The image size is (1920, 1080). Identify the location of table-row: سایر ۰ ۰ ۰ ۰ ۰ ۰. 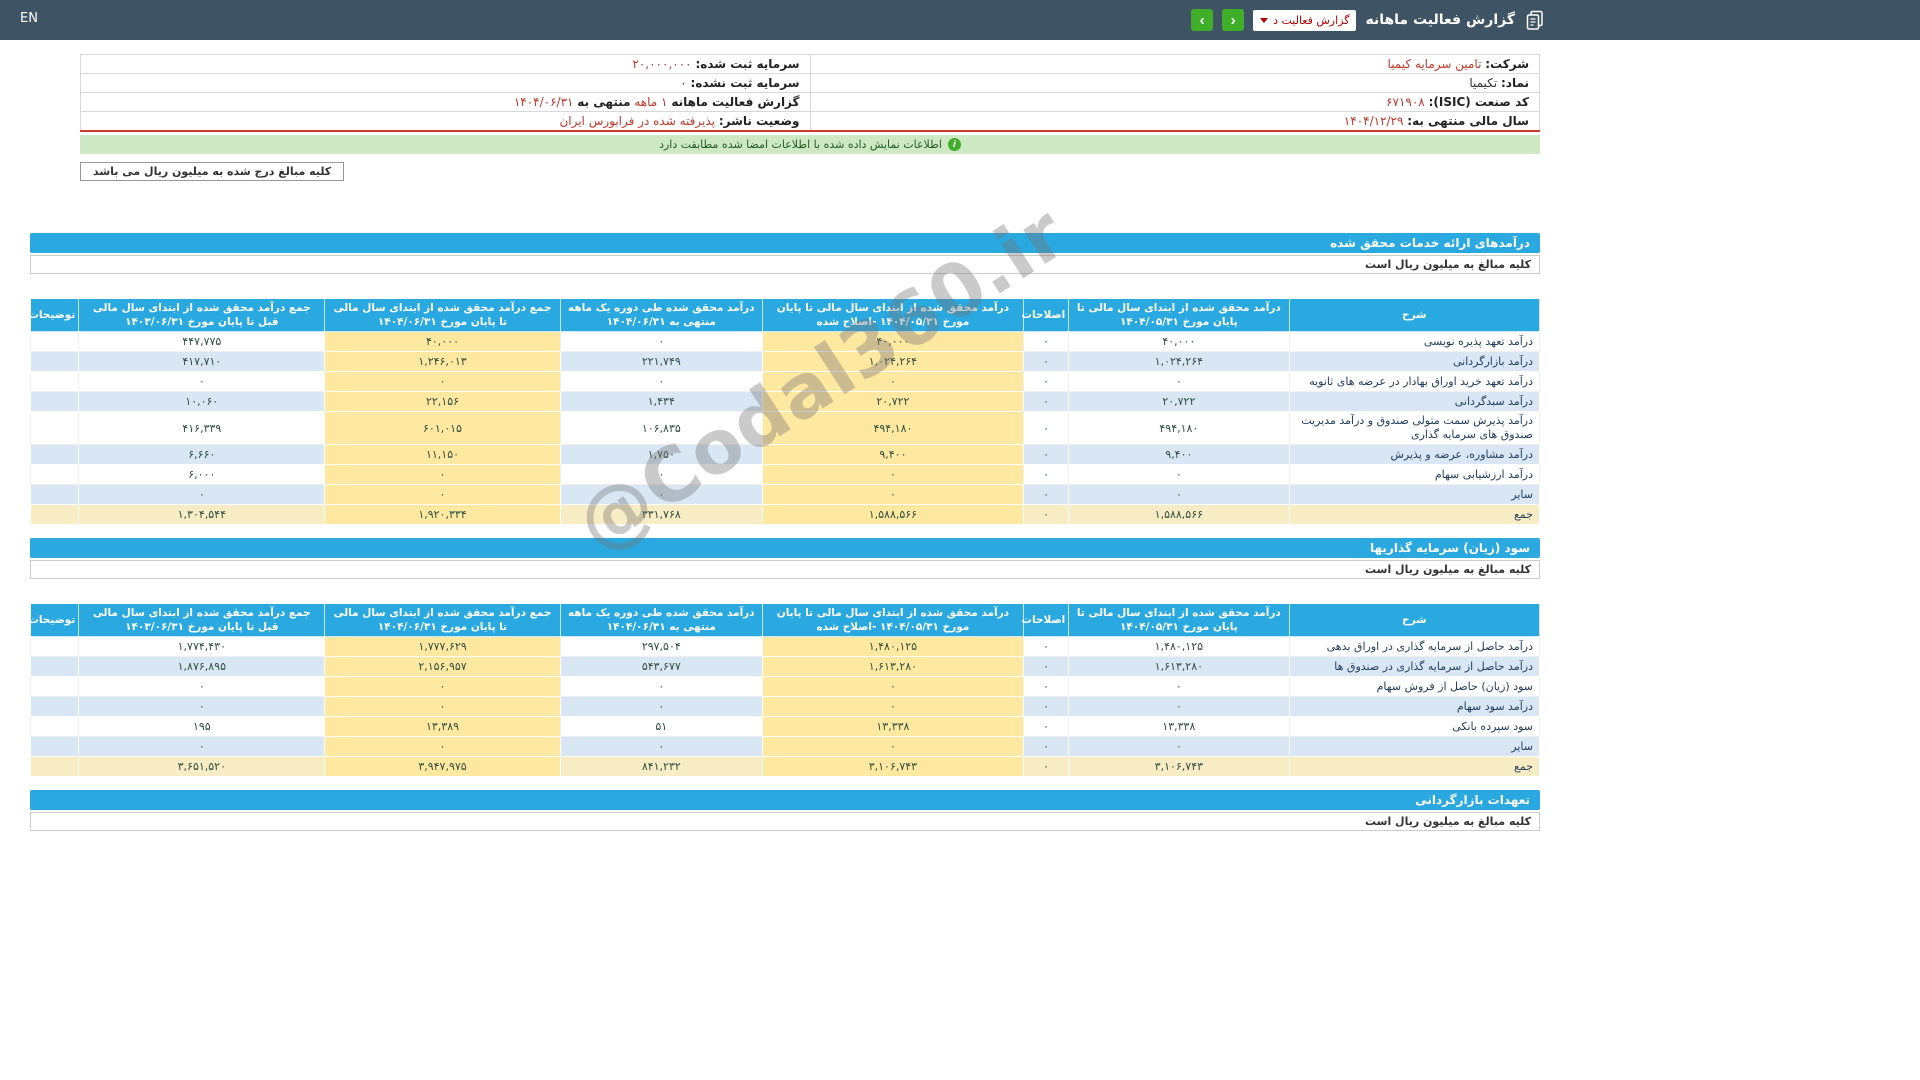
(785, 494).